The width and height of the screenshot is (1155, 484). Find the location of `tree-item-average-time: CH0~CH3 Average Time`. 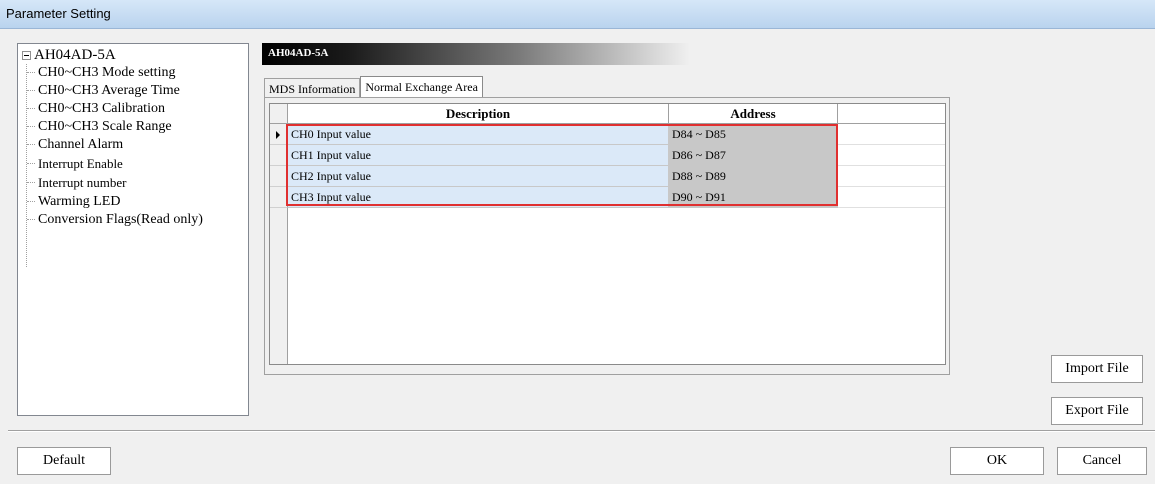

tree-item-average-time: CH0~CH3 Average Time is located at coordinates (103, 90).